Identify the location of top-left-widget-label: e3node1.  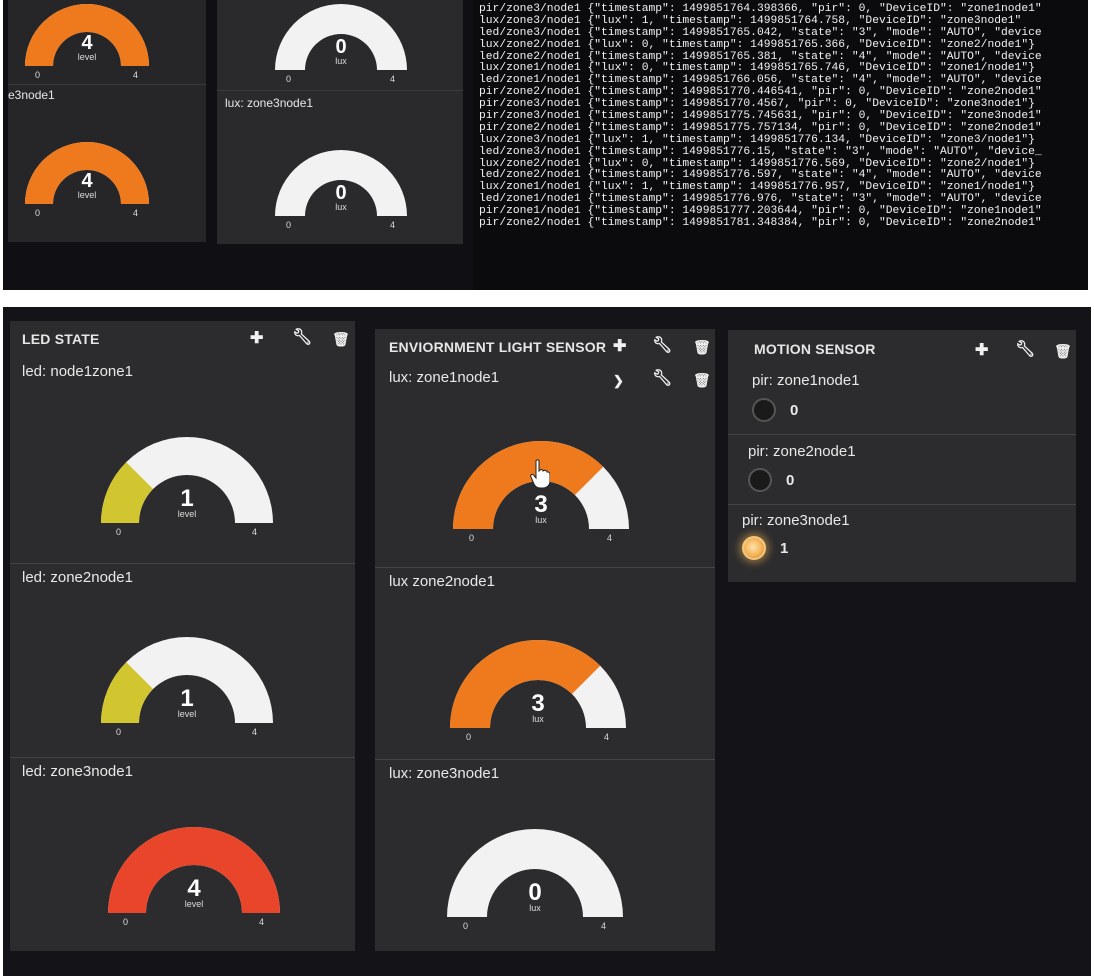
(31, 95).